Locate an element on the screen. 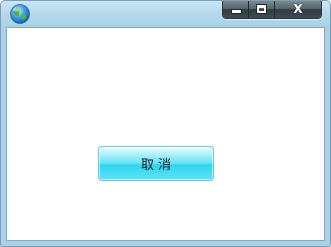 The width and height of the screenshot is (331, 247). cancel-button-label: 取消 is located at coordinates (157, 165).